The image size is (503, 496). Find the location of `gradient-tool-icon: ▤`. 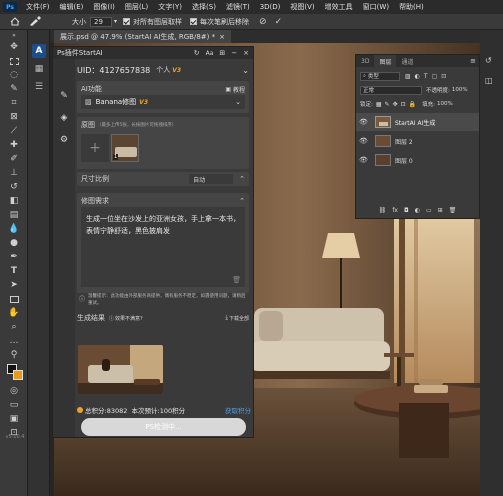

gradient-tool-icon: ▤ is located at coordinates (14, 215).